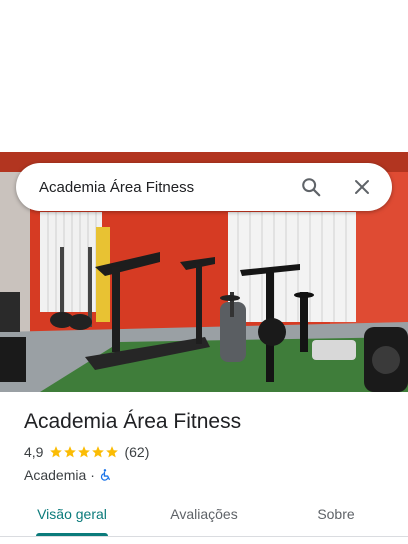 The height and width of the screenshot is (544, 408). I want to click on close-button, so click(362, 187).